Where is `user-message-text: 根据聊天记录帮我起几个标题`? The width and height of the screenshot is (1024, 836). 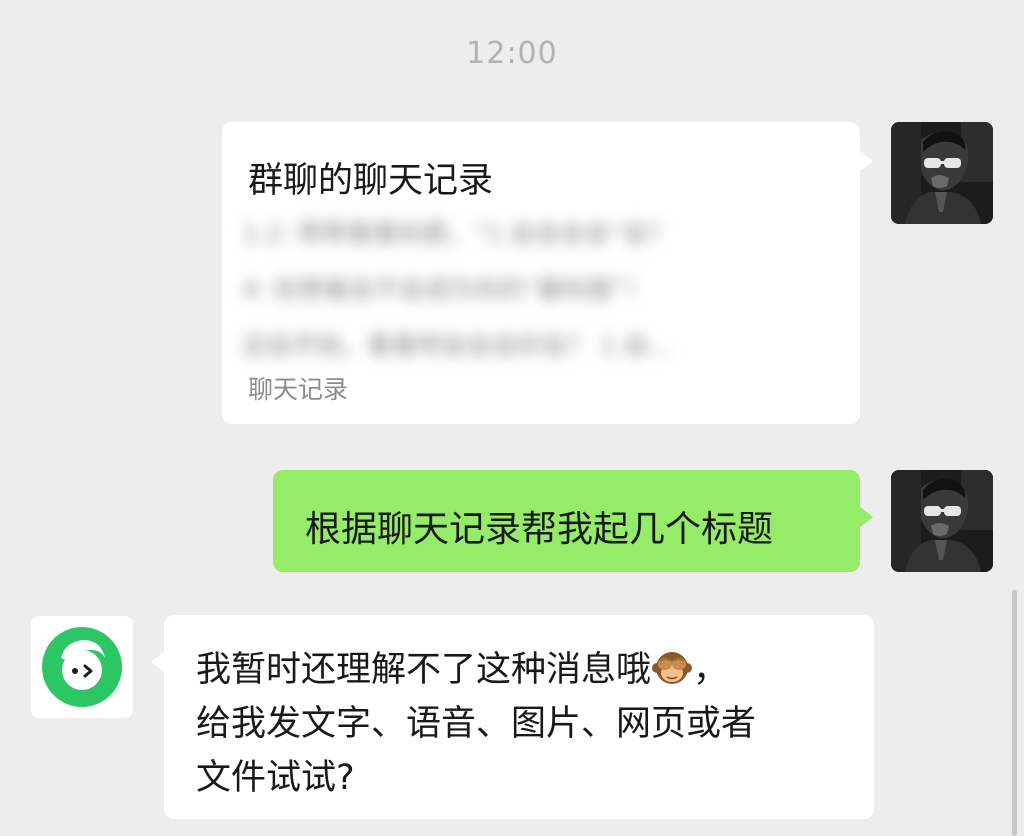 user-message-text: 根据聊天记录帮我起几个标题 is located at coordinates (539, 529).